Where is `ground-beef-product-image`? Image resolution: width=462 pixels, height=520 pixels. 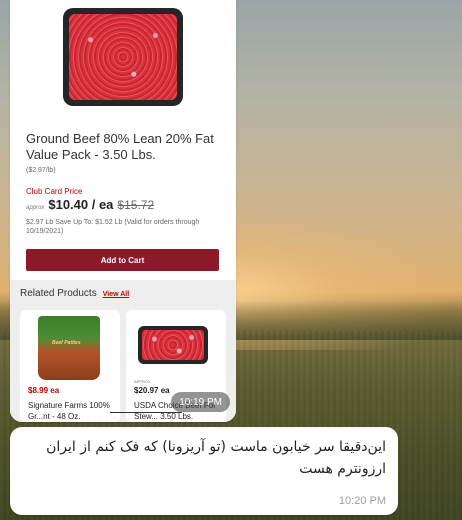
ground-beef-product-image is located at coordinates (123, 57).